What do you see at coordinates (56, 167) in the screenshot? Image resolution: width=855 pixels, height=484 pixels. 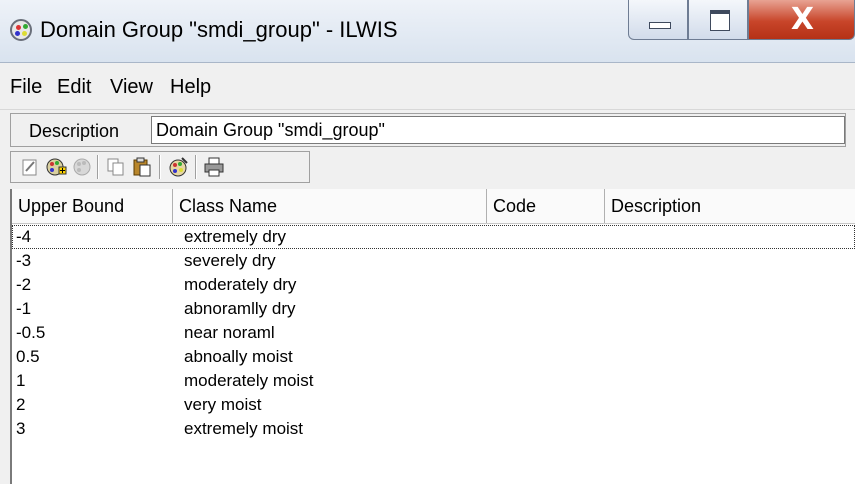 I see `add-item-icon` at bounding box center [56, 167].